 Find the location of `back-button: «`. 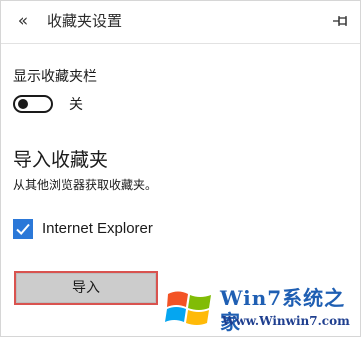

back-button: « is located at coordinates (23, 21).